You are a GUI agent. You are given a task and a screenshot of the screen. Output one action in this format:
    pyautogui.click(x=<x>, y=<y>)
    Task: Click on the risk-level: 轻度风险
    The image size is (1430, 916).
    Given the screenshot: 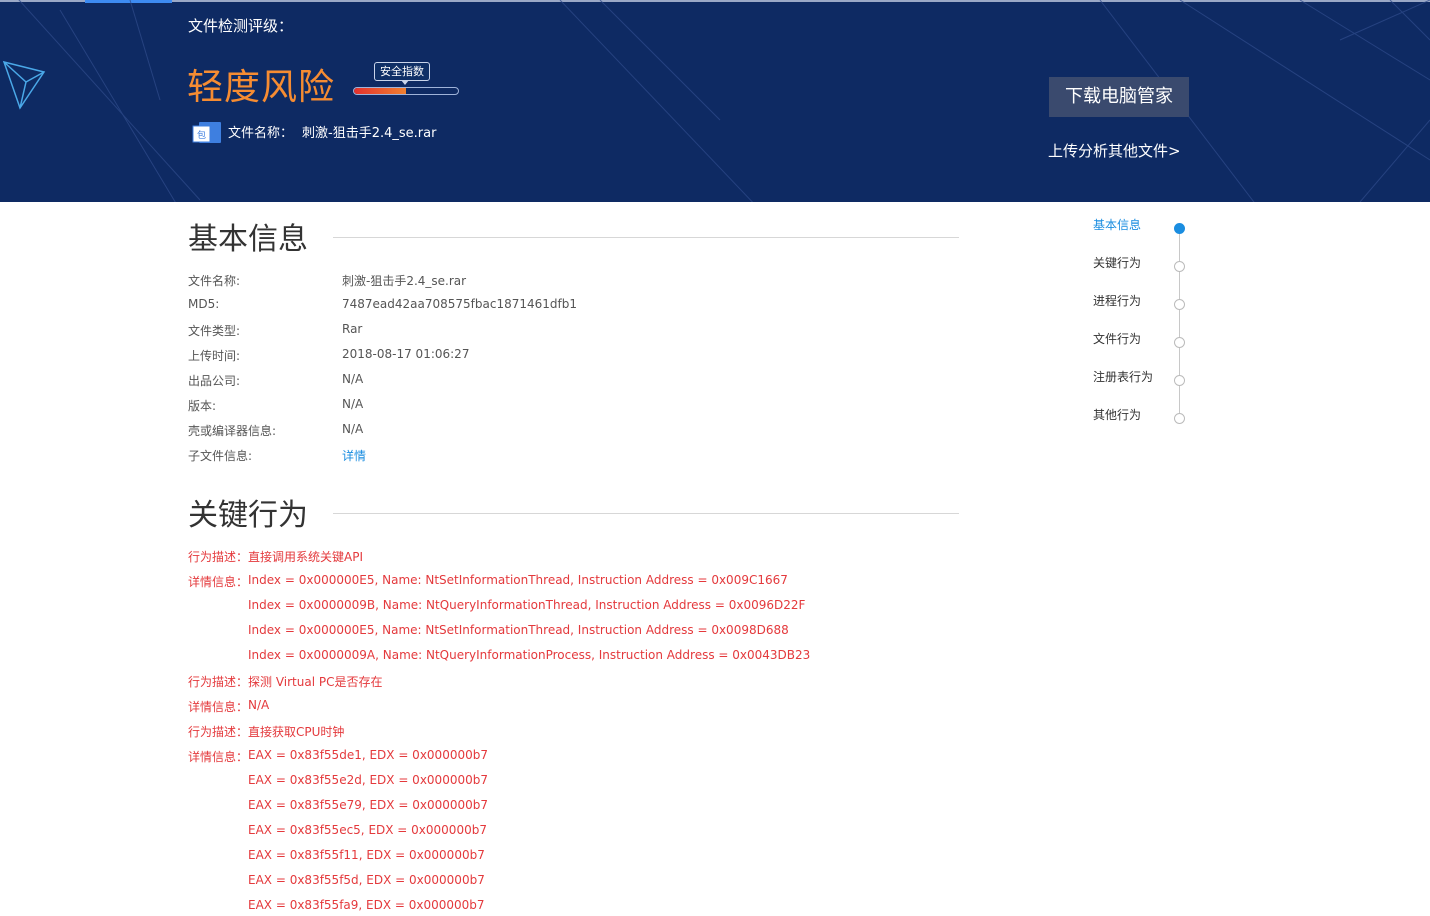 What is the action you would take?
    pyautogui.click(x=261, y=87)
    